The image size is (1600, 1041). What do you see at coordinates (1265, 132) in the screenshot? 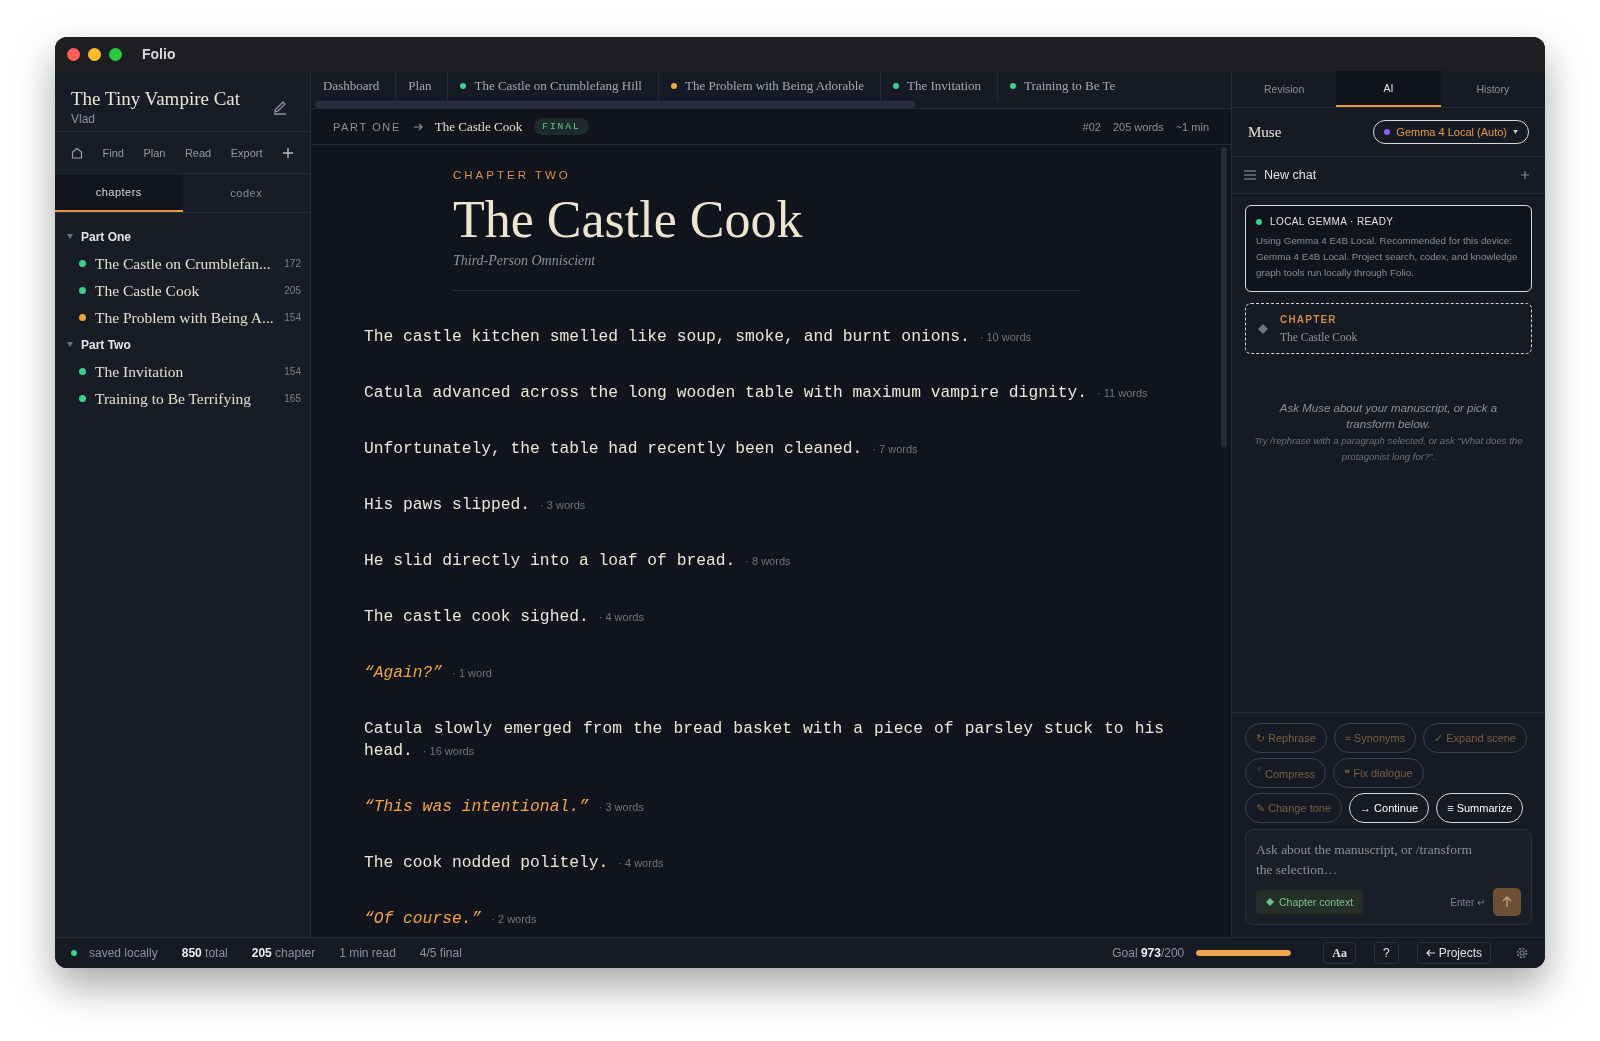
I see `assistant-name: Muse` at bounding box center [1265, 132].